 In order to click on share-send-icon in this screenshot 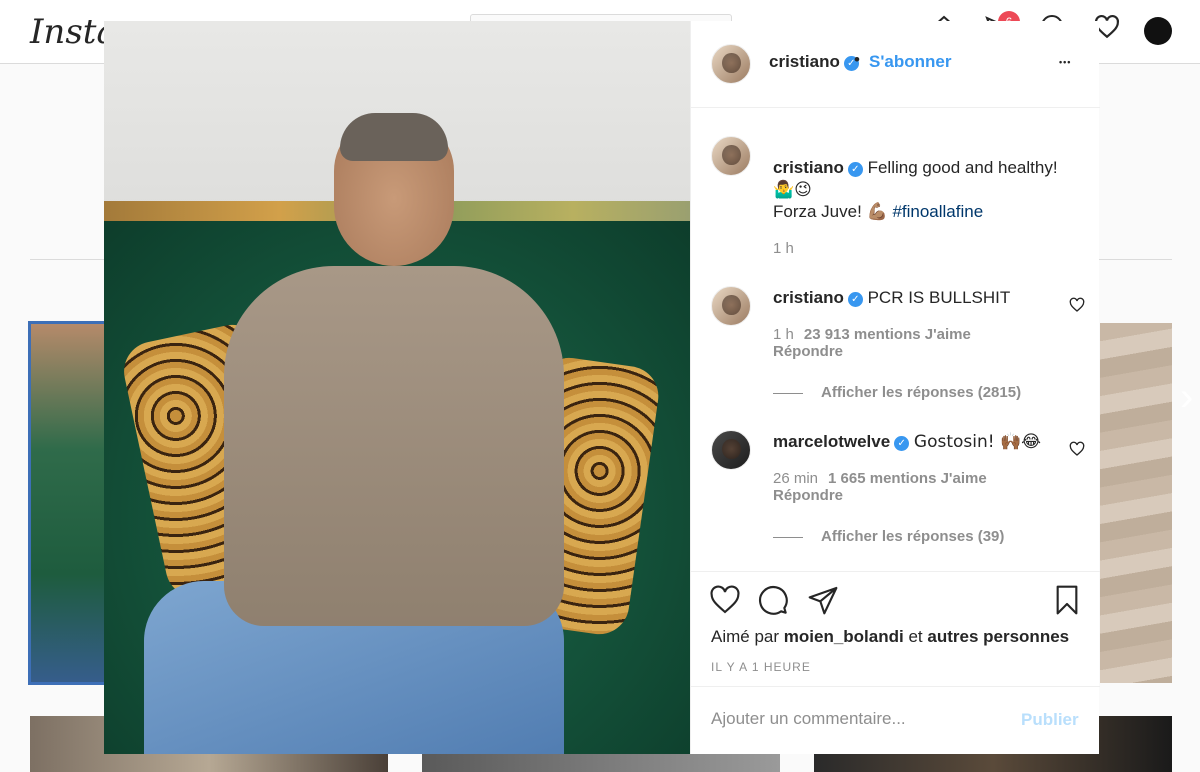, I will do `click(823, 600)`.